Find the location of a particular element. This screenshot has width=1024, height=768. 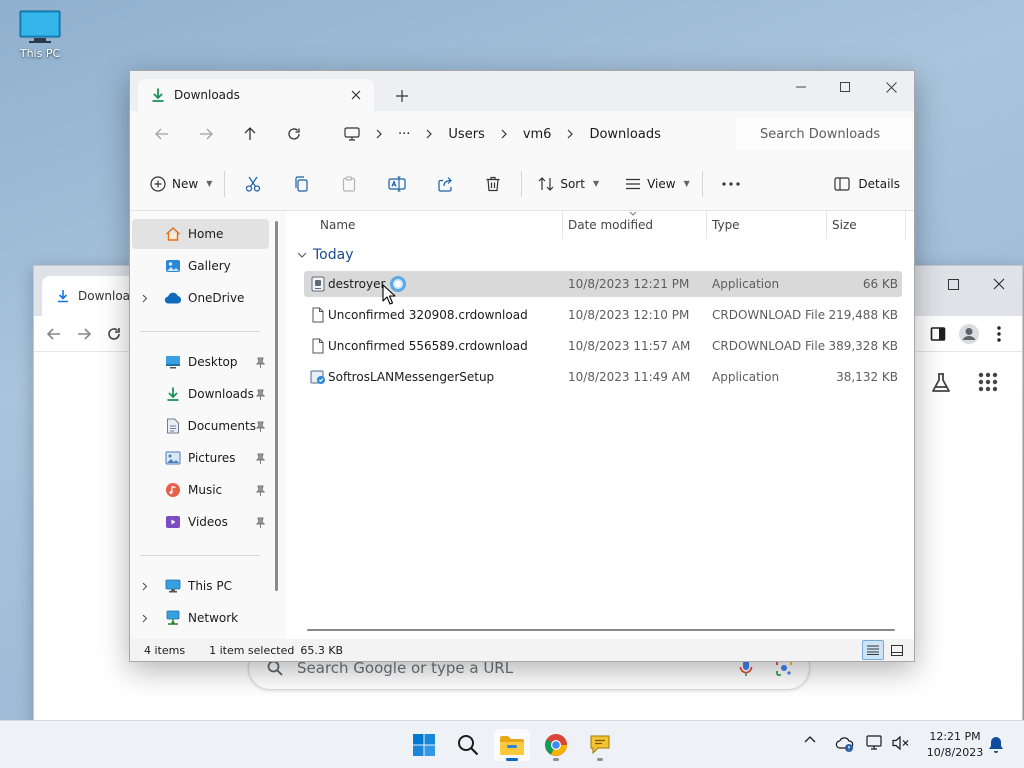

minimize-button is located at coordinates (801, 87).